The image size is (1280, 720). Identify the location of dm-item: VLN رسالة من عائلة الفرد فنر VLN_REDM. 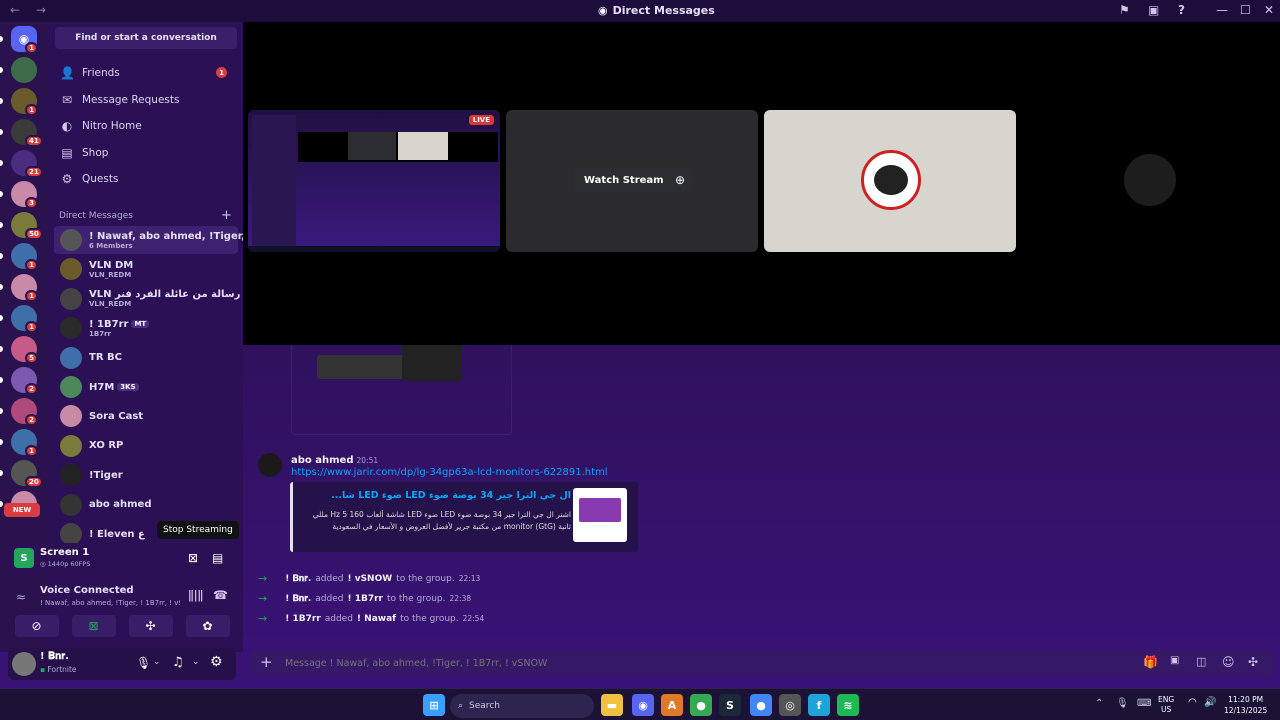
(147, 299).